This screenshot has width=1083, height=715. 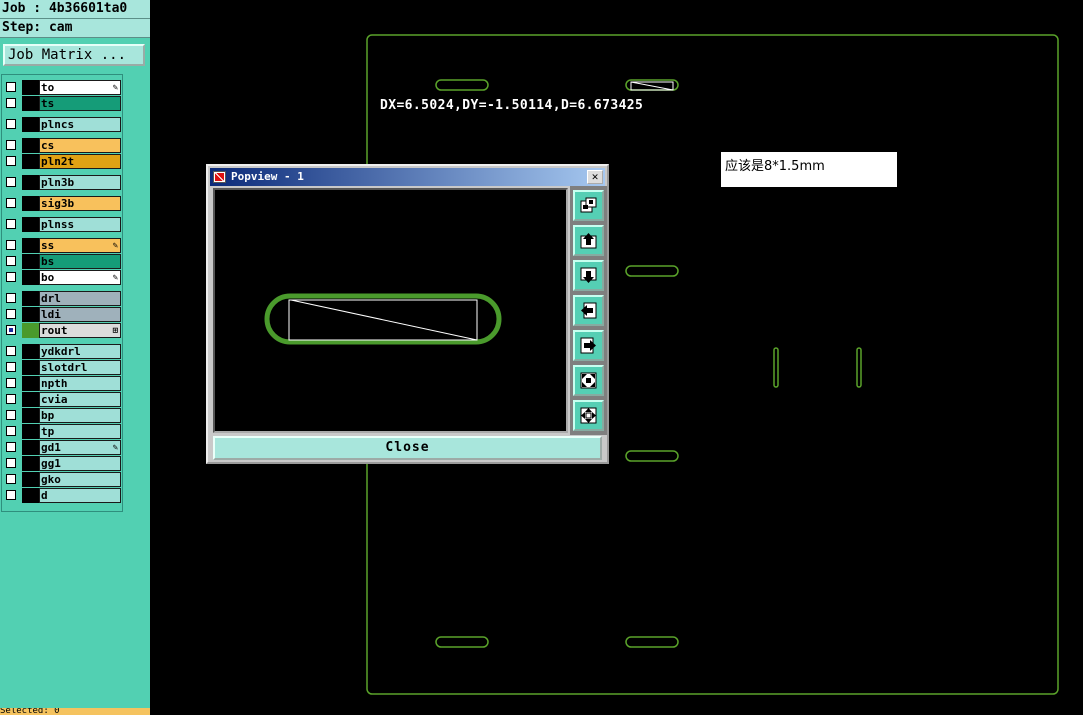 I want to click on layer-name: slotdrl, so click(x=80, y=367).